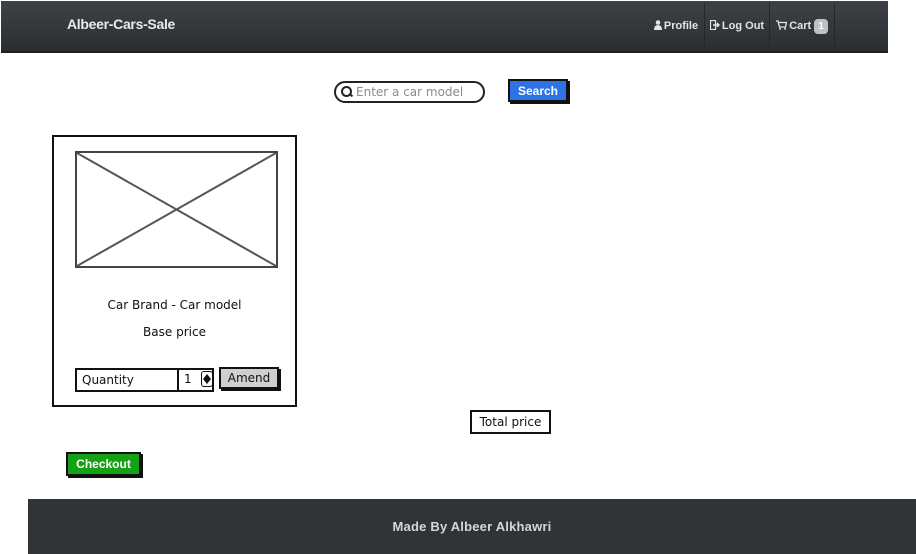 The height and width of the screenshot is (554, 916). I want to click on logout-icon, so click(714, 26).